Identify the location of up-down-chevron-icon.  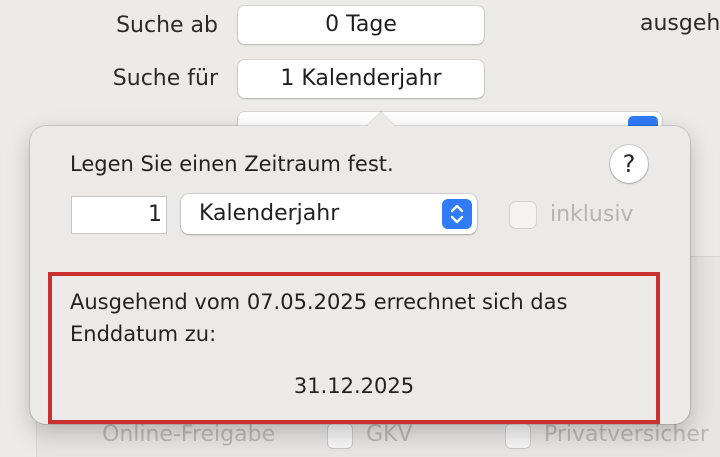
(457, 214).